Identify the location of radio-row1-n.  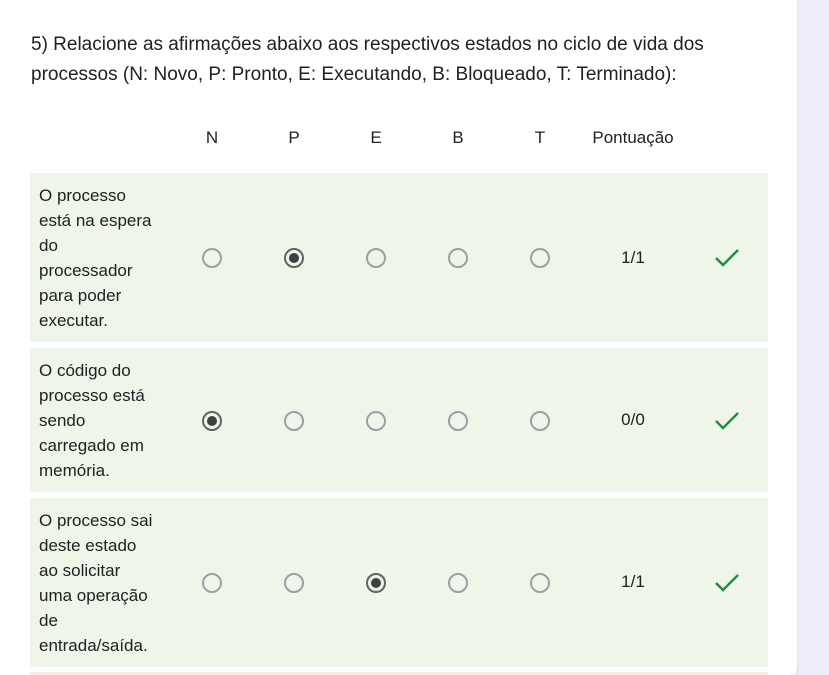
(212, 258).